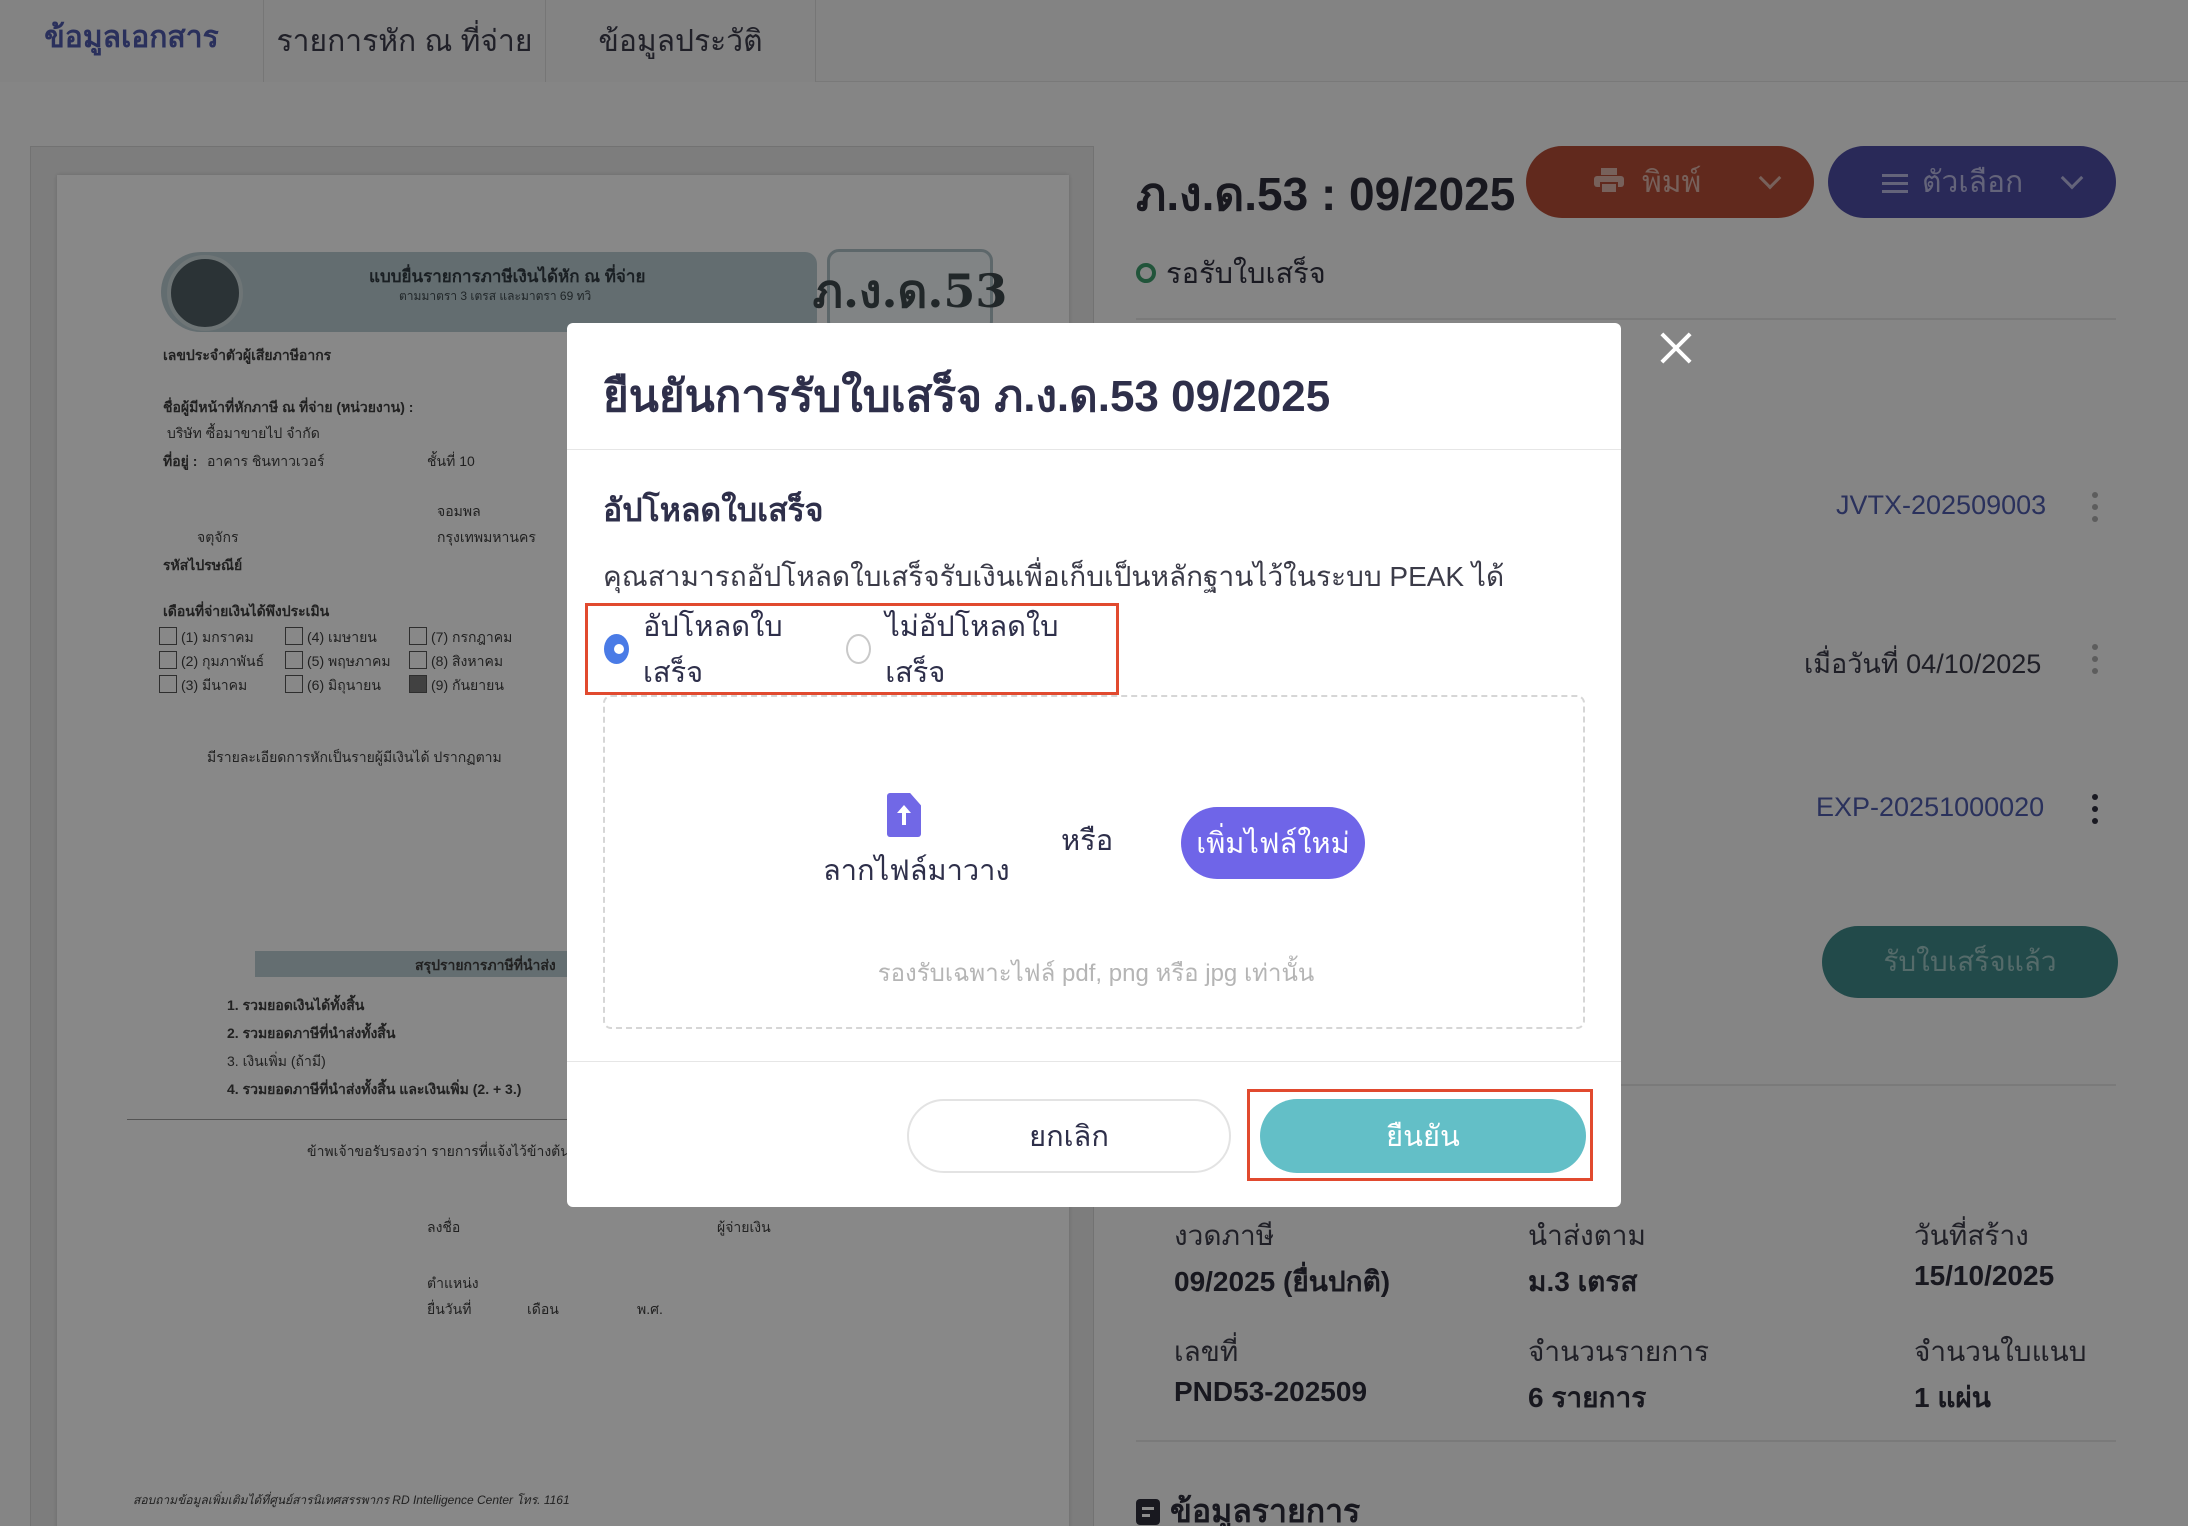 The height and width of the screenshot is (1526, 2188). What do you see at coordinates (712, 650) in the screenshot?
I see `radio-upload-label: อัปโหลดใบเสร็จ` at bounding box center [712, 650].